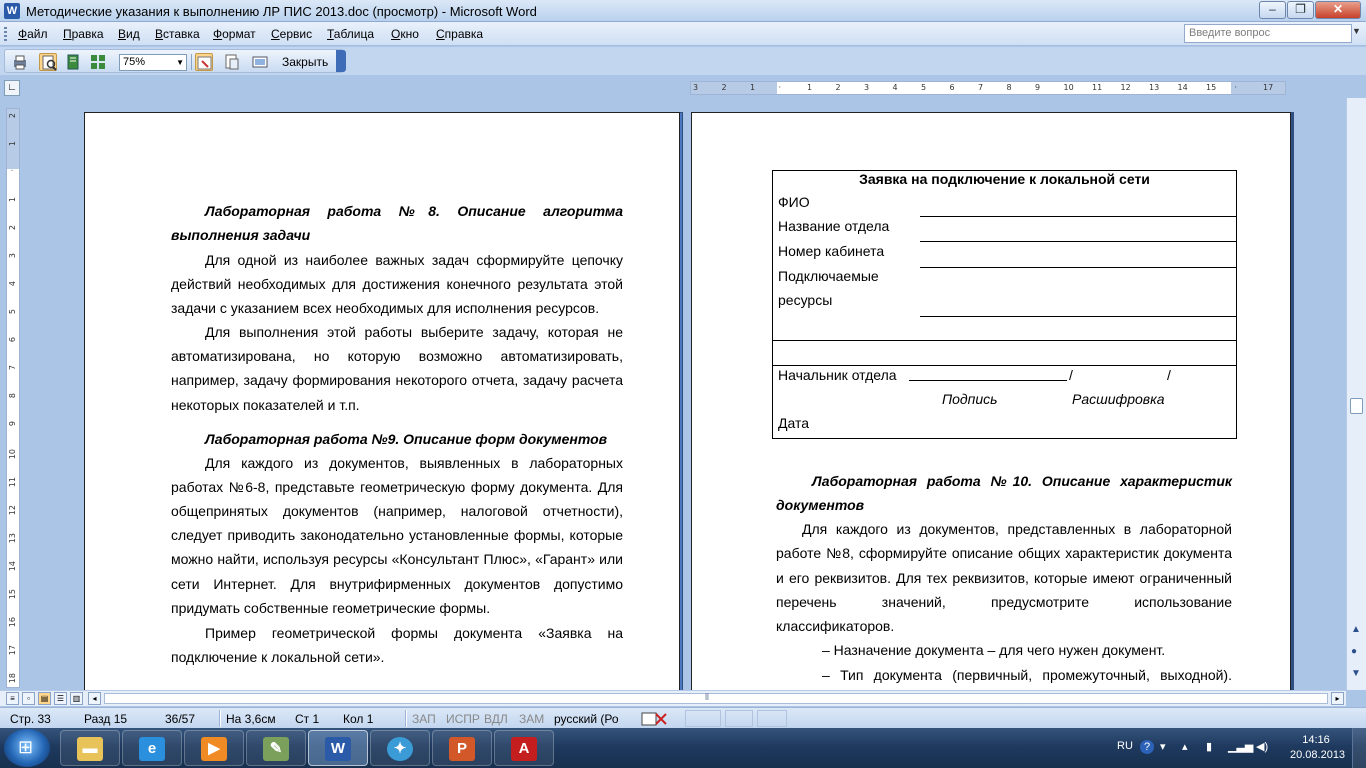  What do you see at coordinates (214, 748) in the screenshot?
I see `taskbar-media-player: ▶` at bounding box center [214, 748].